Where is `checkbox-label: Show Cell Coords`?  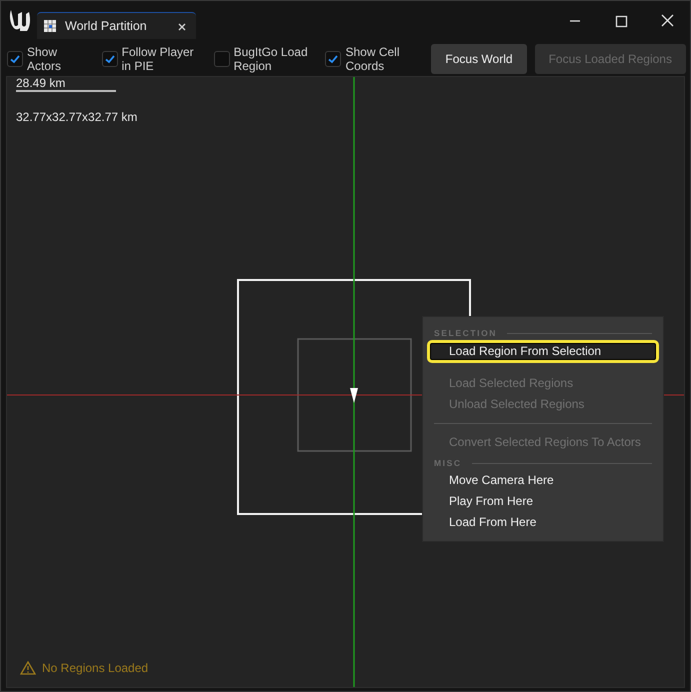 checkbox-label: Show Cell Coords is located at coordinates (373, 58).